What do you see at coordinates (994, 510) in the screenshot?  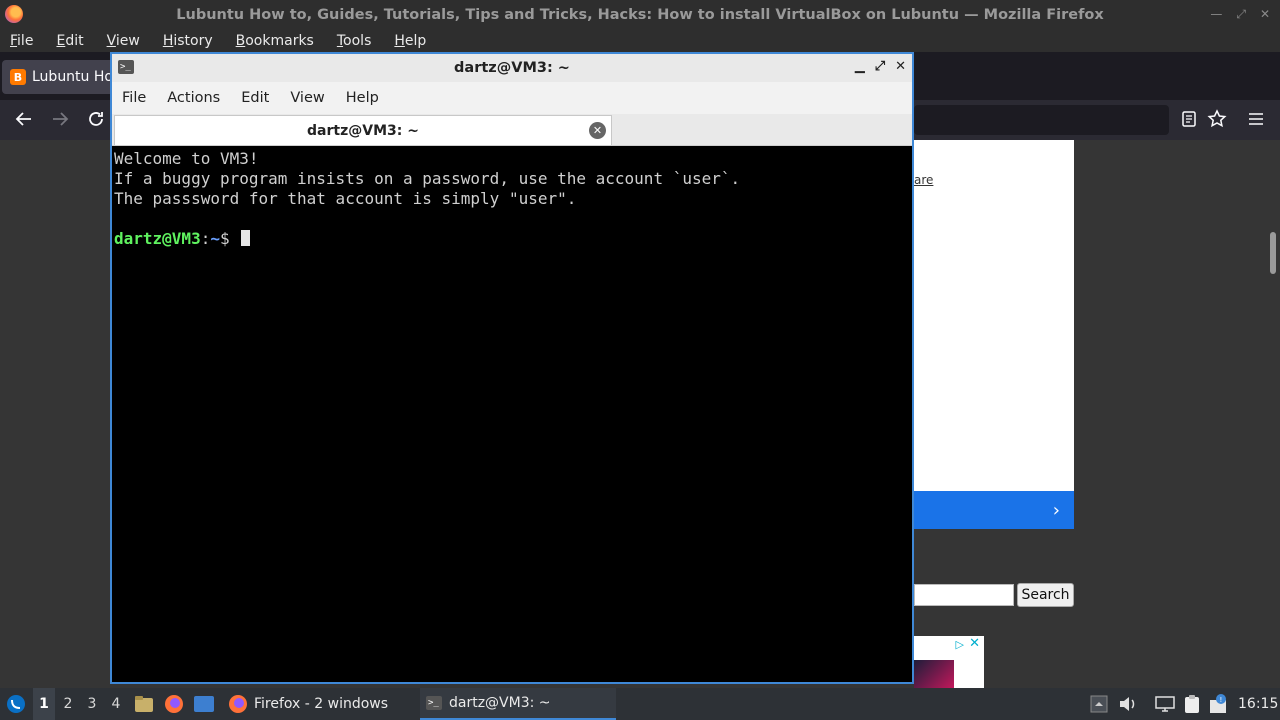 I see `webpage-blue-bar: ›` at bounding box center [994, 510].